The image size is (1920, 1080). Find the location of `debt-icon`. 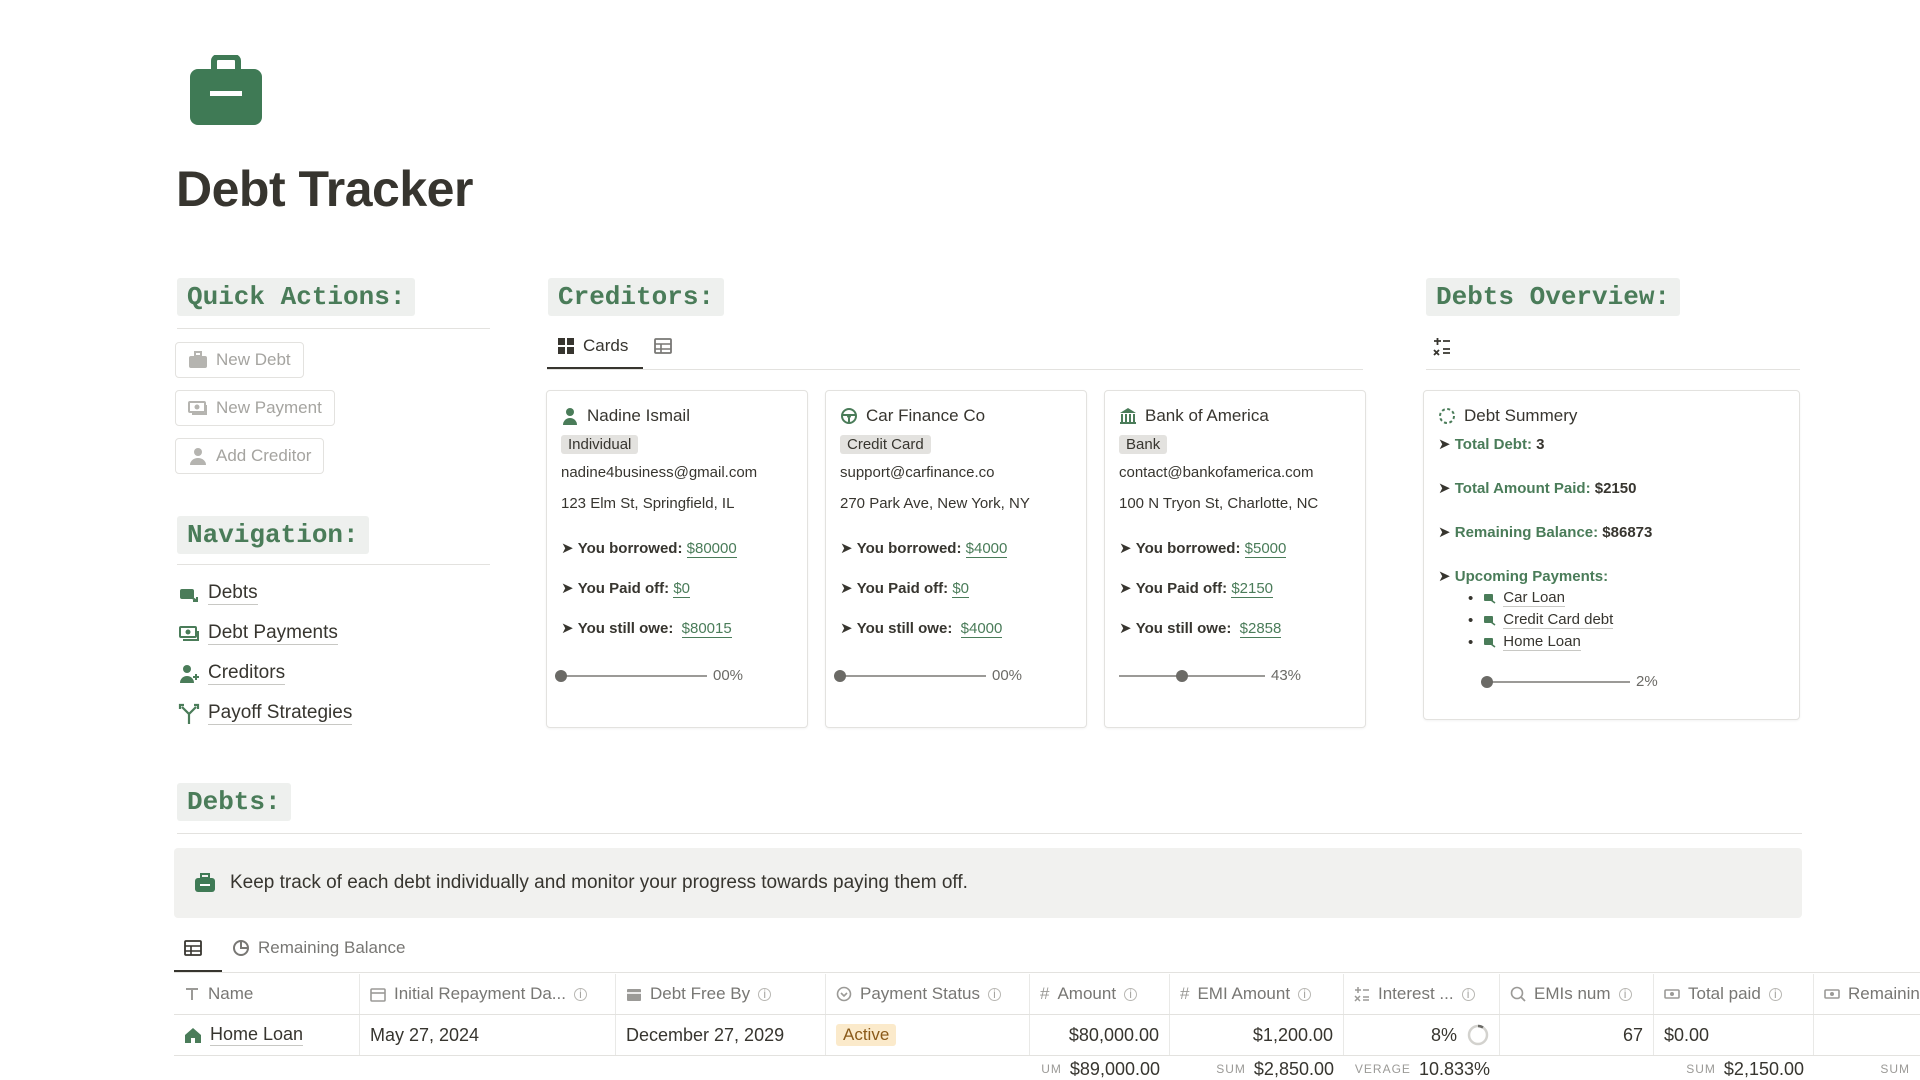

debt-icon is located at coordinates (1490, 621).